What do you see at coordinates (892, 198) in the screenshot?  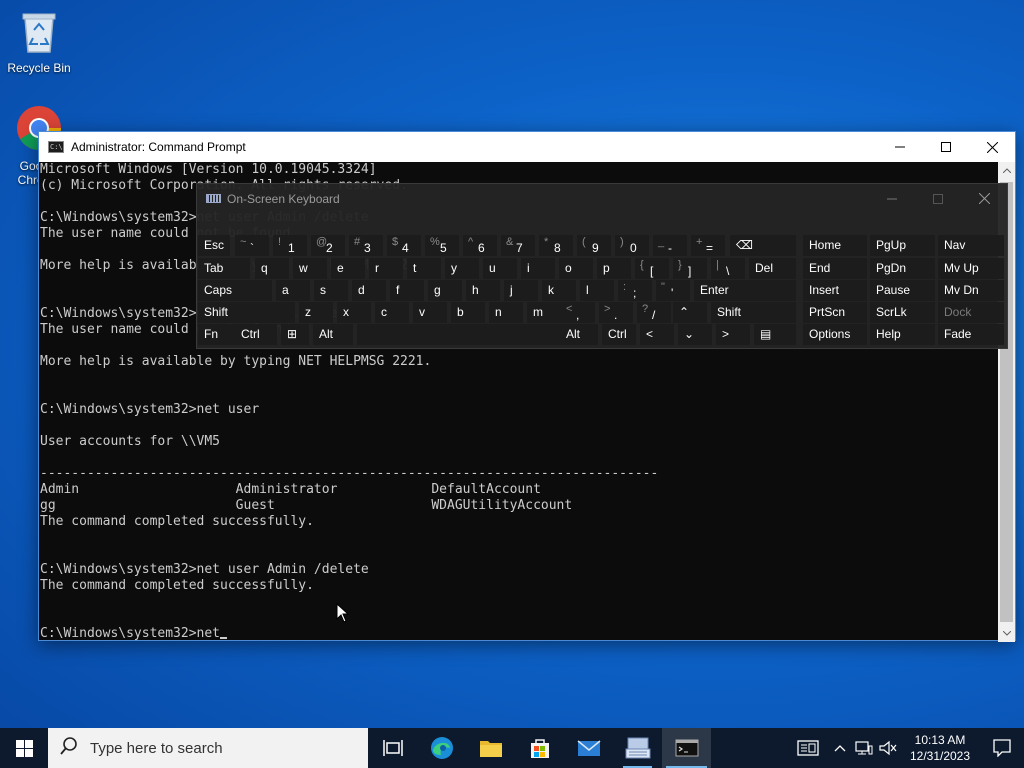 I see `osk-minimize-button` at bounding box center [892, 198].